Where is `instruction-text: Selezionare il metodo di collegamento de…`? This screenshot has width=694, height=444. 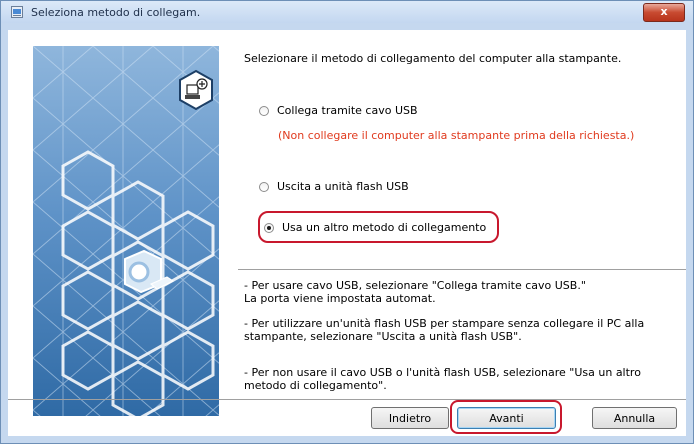 instruction-text: Selezionare il metodo di collegamento de… is located at coordinates (433, 58).